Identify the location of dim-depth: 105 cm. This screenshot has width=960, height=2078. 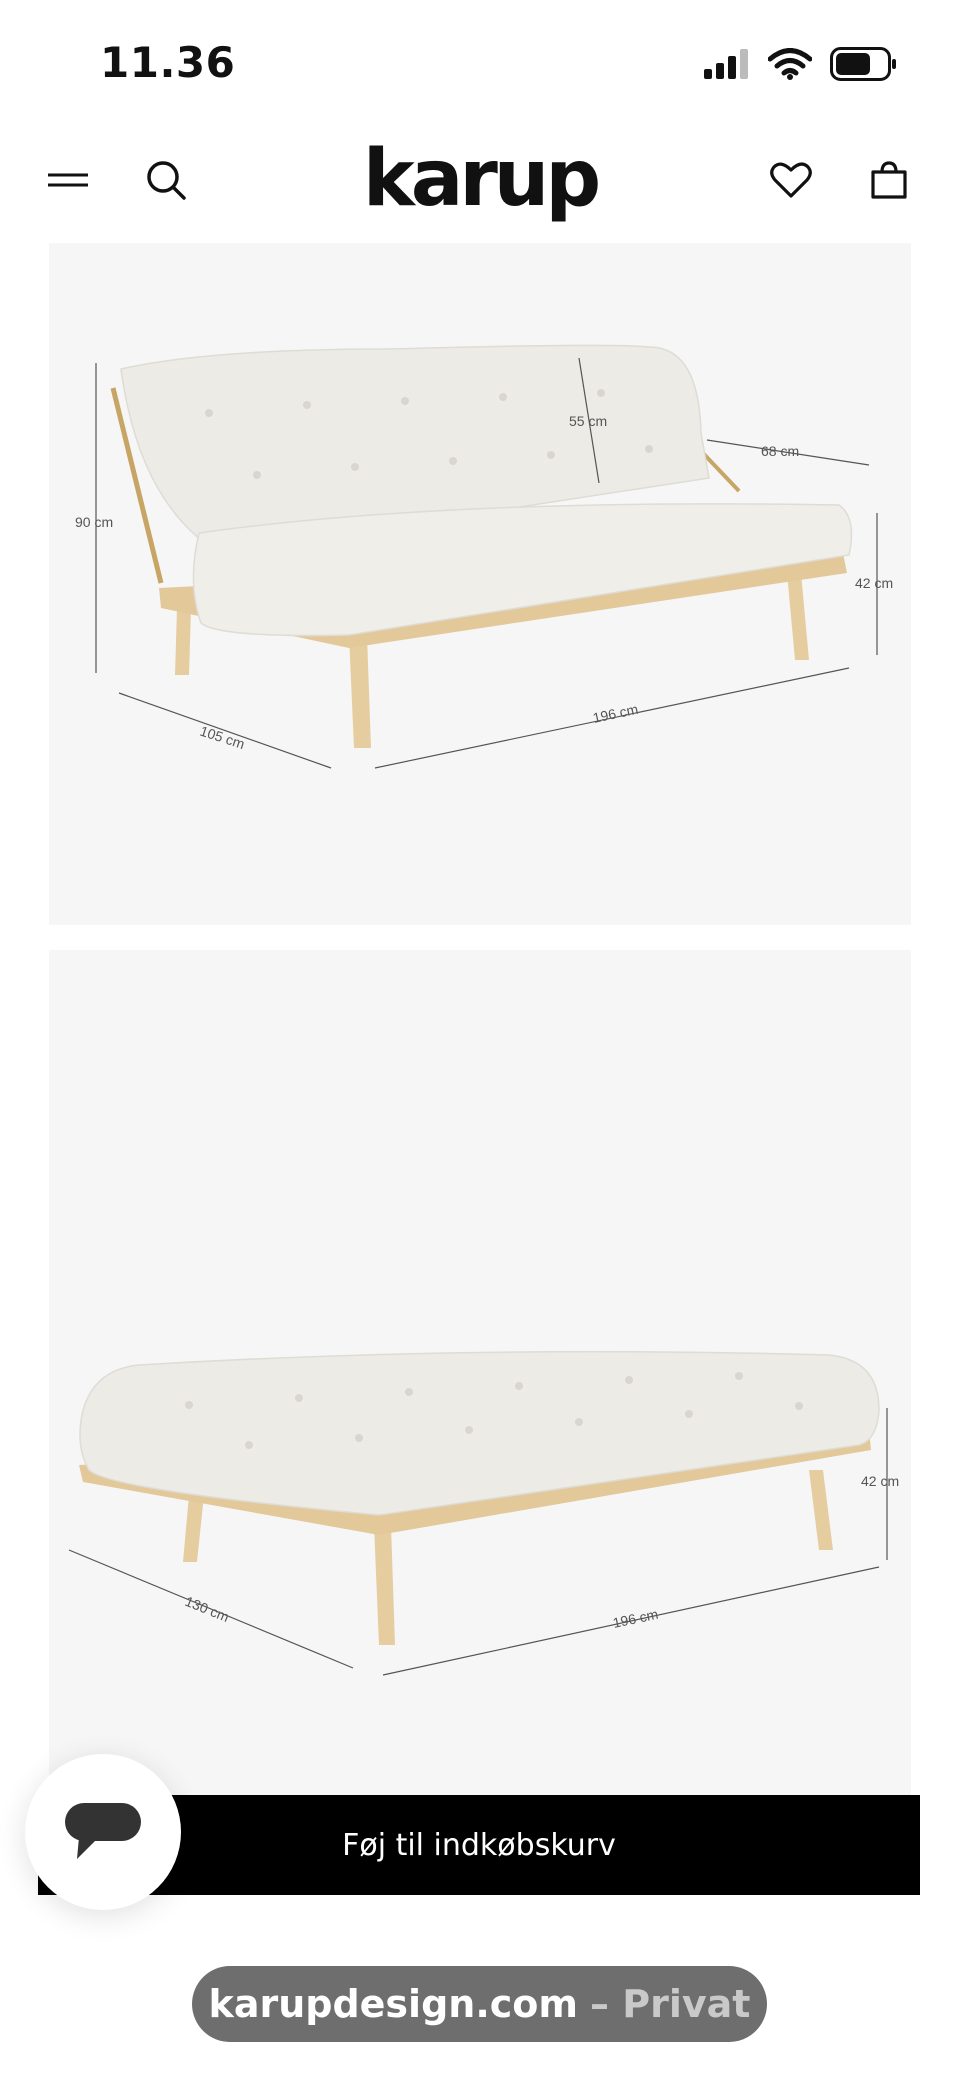
(222, 737).